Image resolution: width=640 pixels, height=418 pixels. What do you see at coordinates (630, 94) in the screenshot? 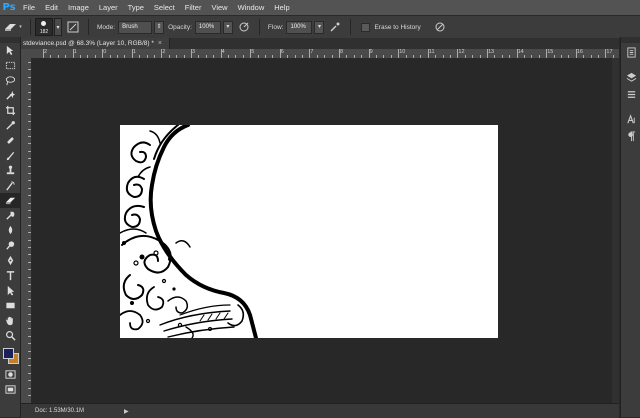
I see `adjustments-panel-button` at bounding box center [630, 94].